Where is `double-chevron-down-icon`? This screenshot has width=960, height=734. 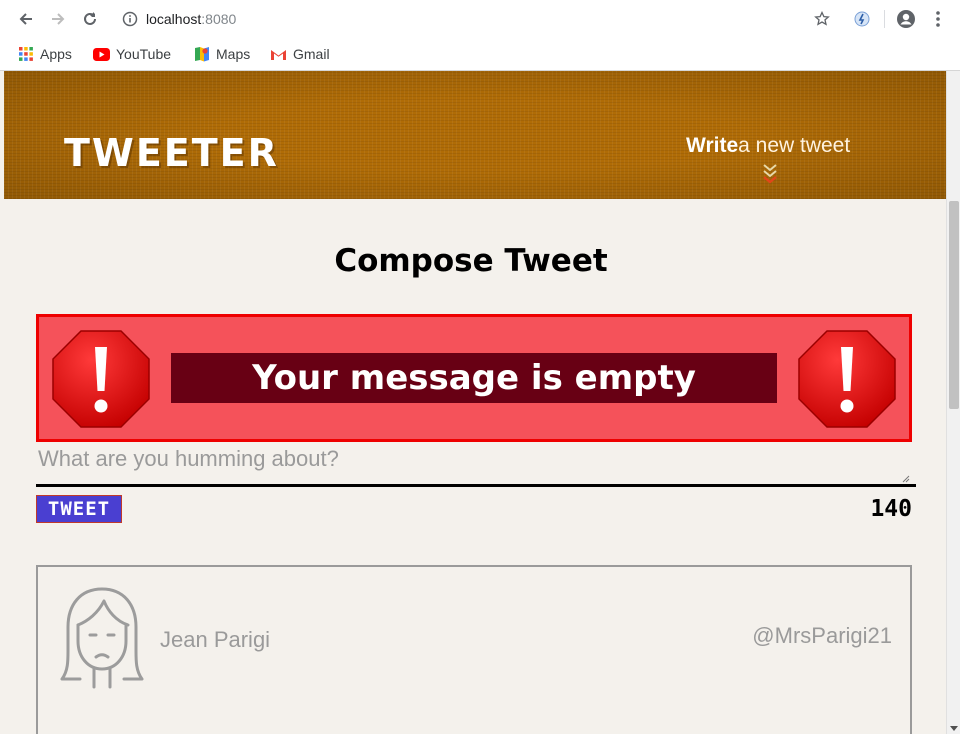
double-chevron-down-icon is located at coordinates (770, 173).